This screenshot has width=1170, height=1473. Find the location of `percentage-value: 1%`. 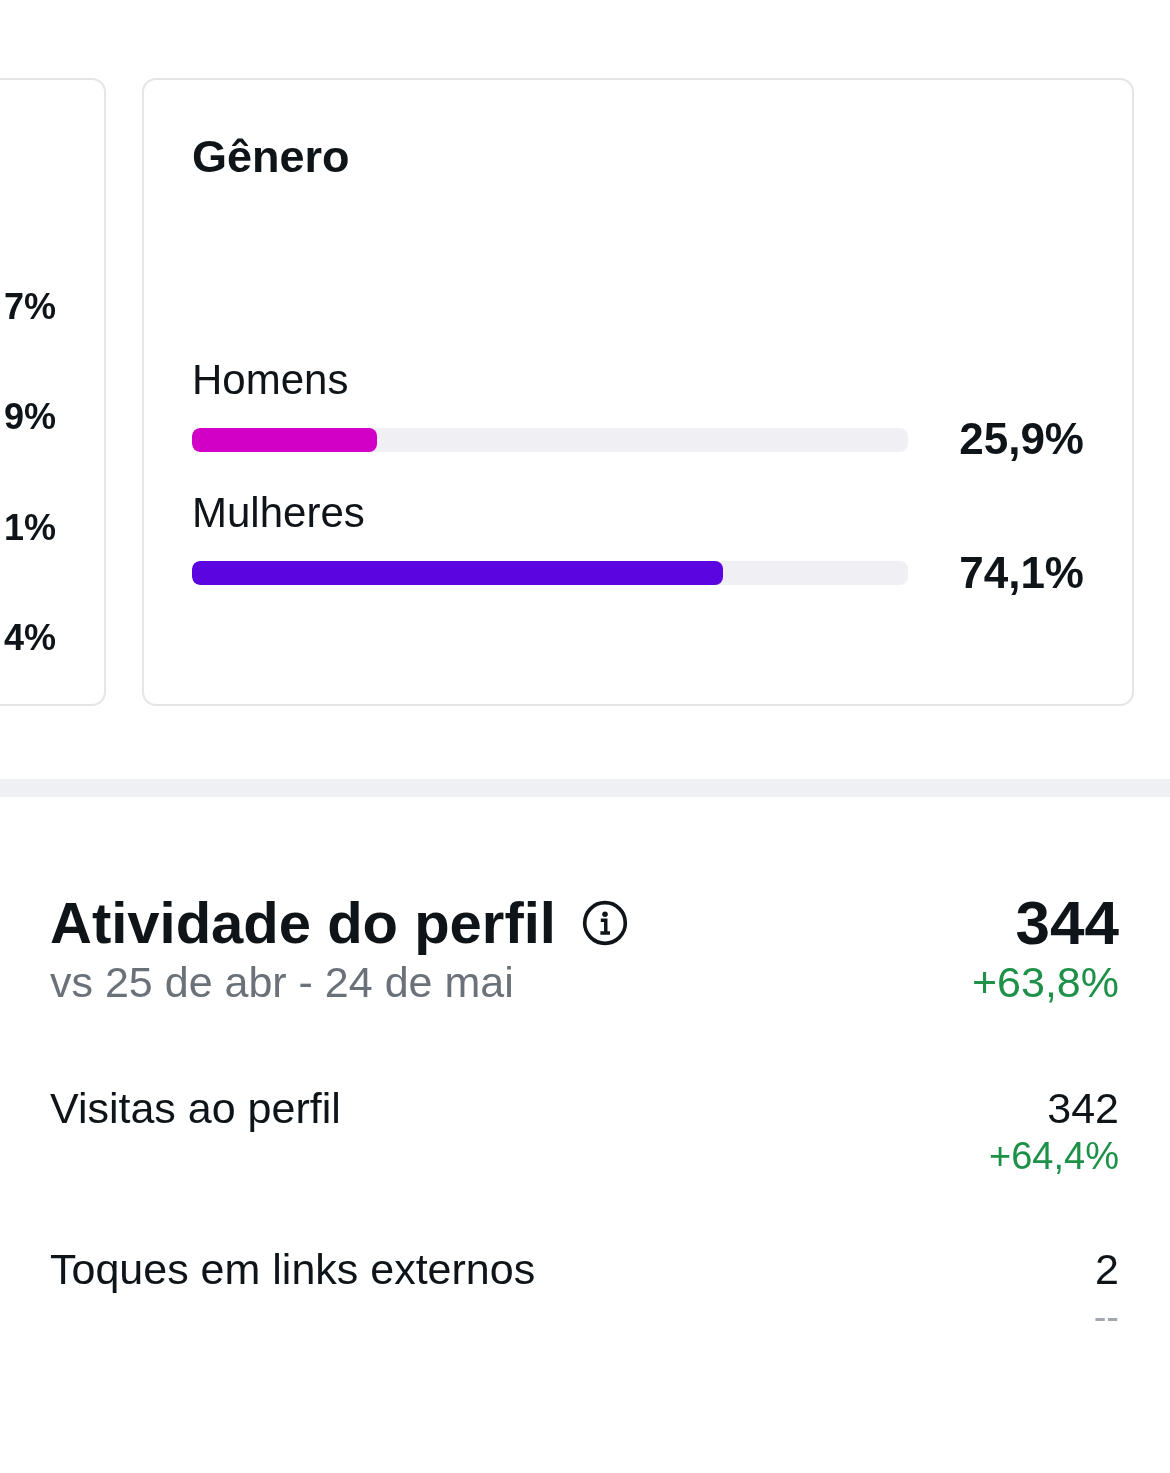

percentage-value: 1% is located at coordinates (29, 527).